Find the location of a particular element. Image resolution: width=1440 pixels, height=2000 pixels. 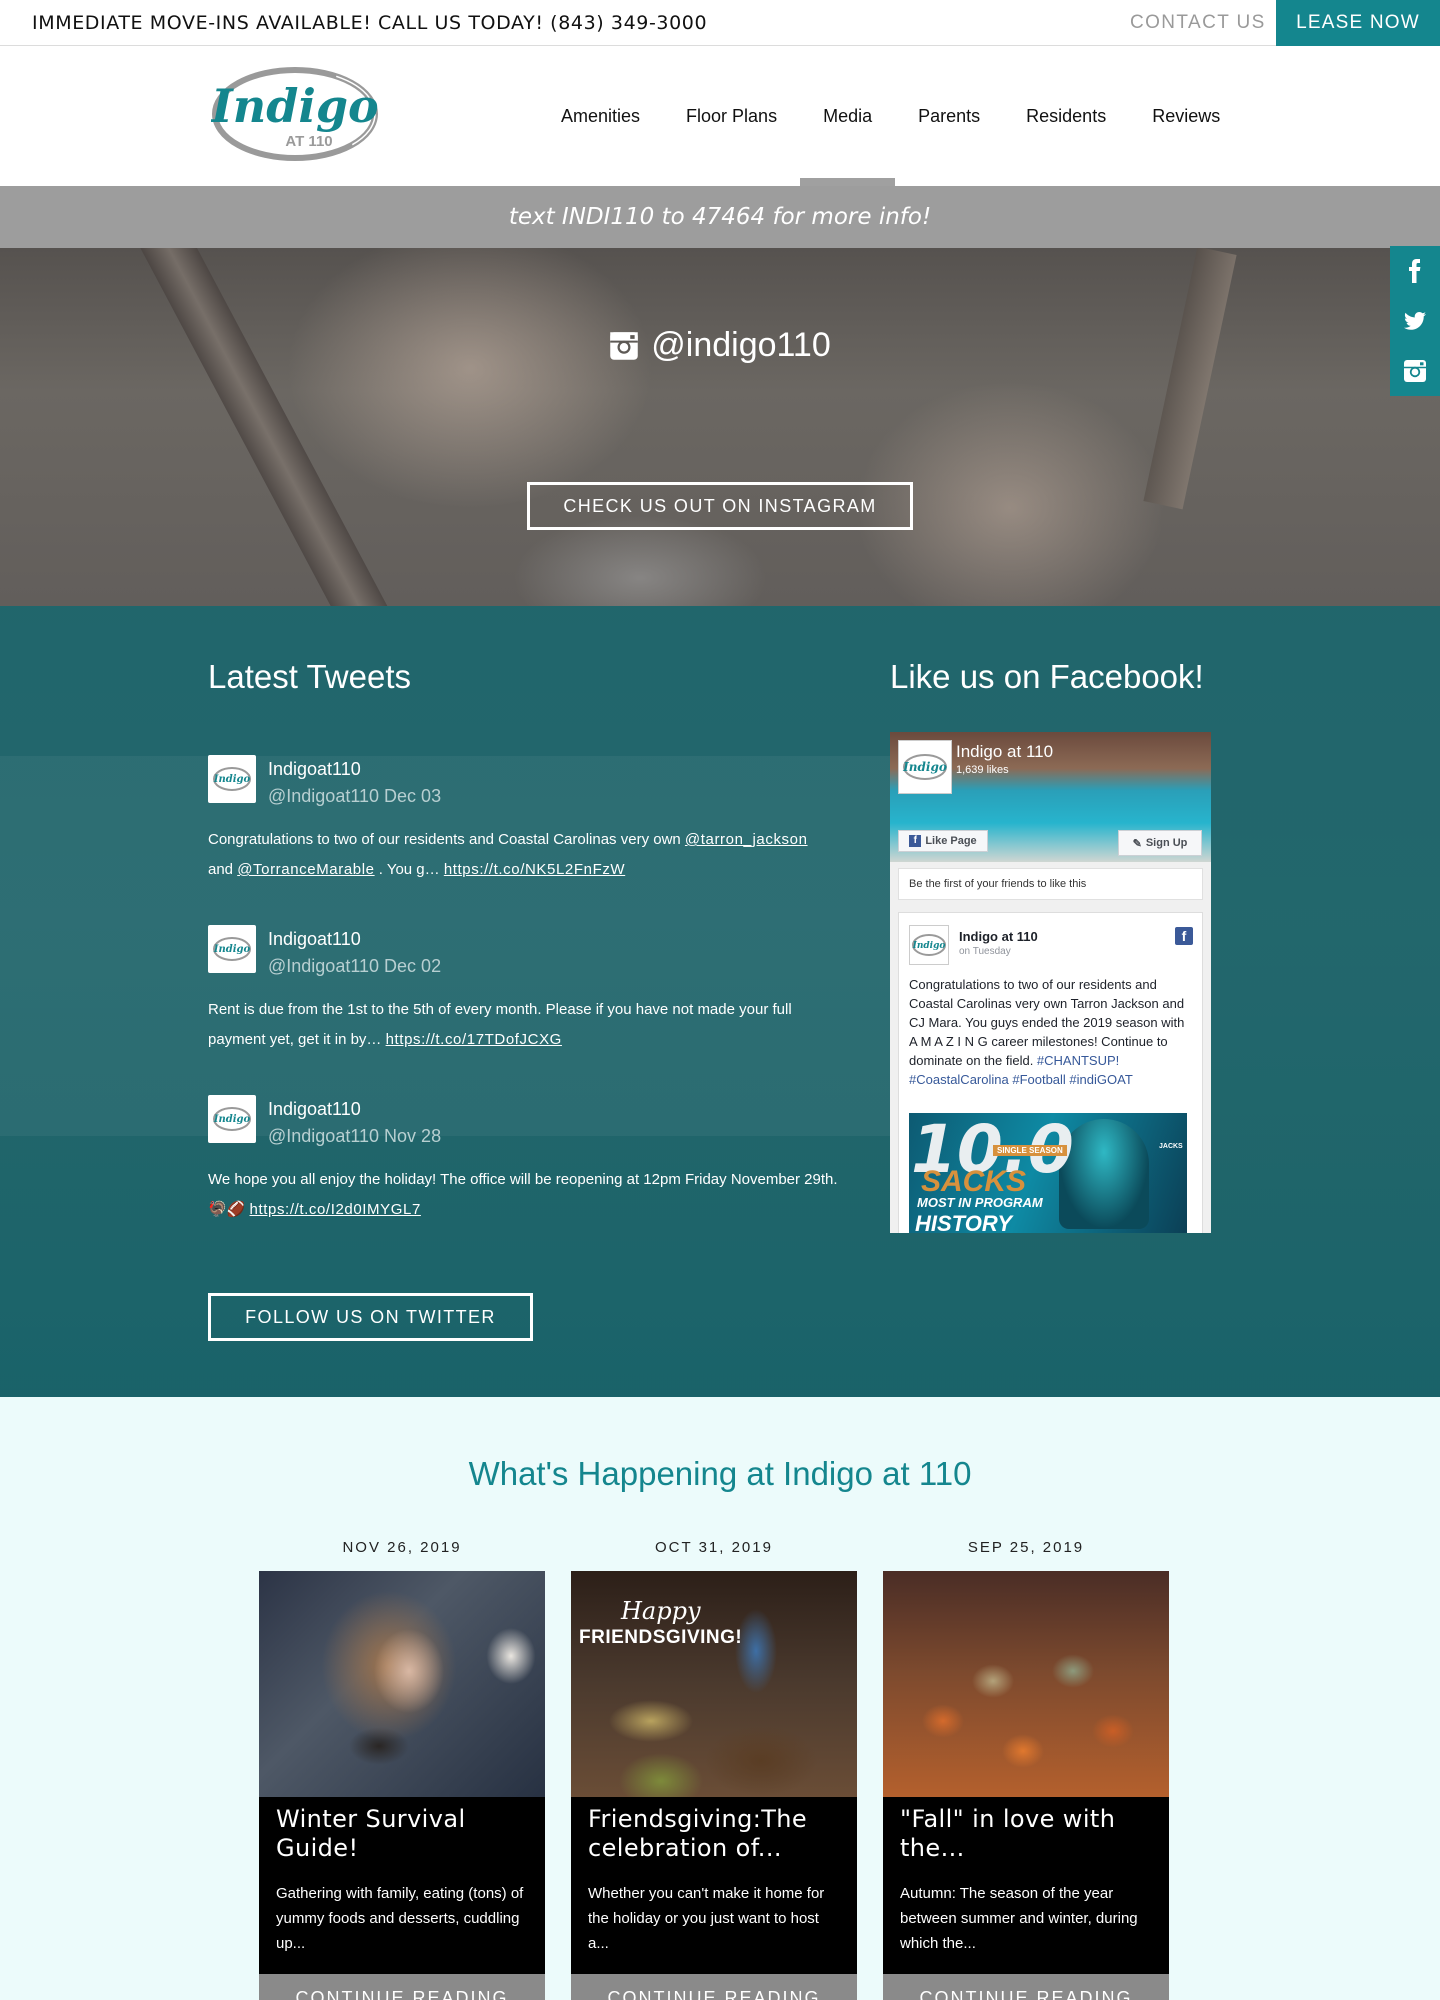

logo: Indigo AT 110 is located at coordinates (294, 113).